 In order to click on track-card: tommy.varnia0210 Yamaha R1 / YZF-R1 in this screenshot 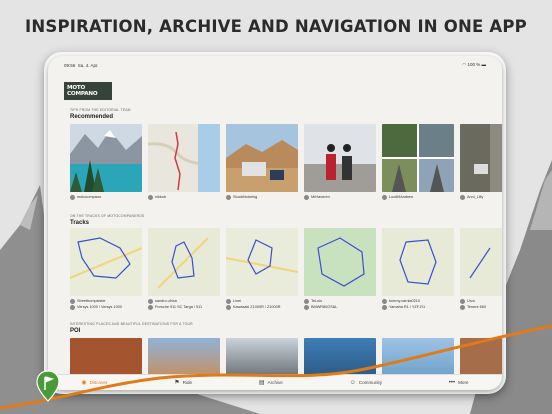, I will do `click(418, 269)`.